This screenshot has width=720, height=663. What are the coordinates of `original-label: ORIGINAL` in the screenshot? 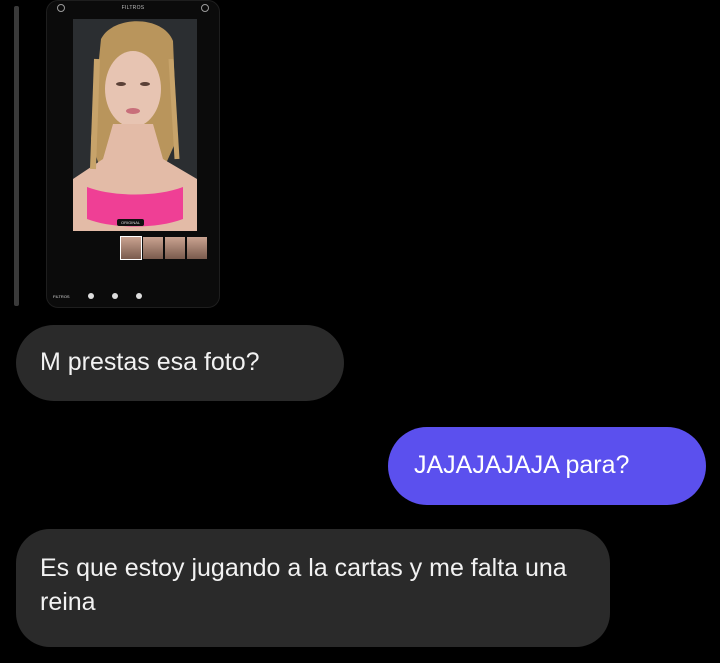 It's located at (131, 222).